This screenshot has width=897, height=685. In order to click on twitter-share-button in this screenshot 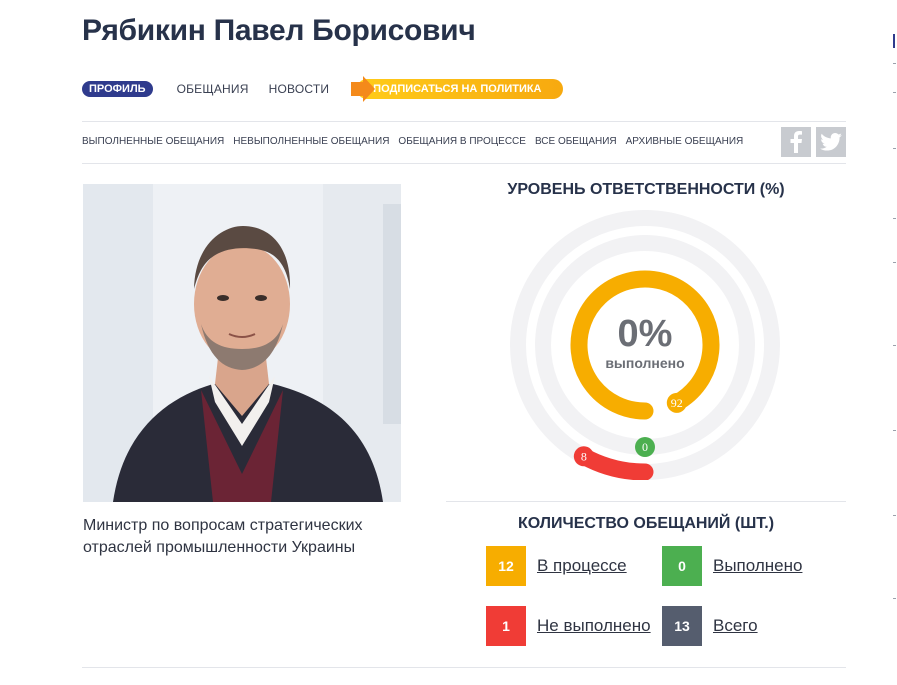, I will do `click(831, 142)`.